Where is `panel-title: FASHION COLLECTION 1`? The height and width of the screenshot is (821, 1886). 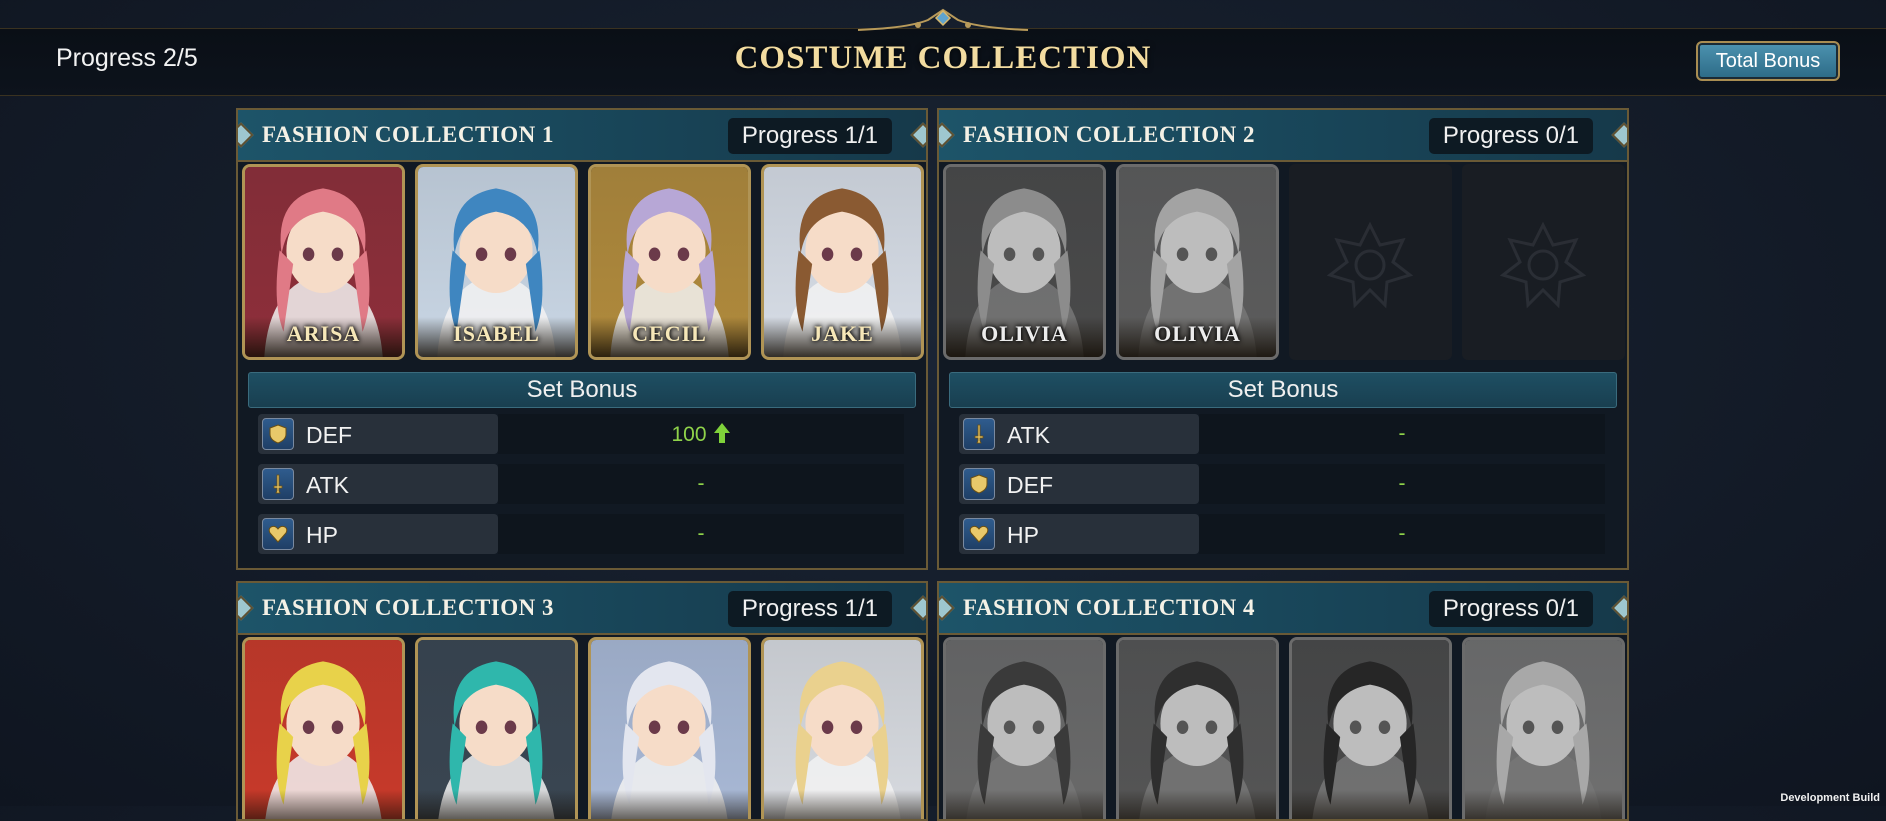
panel-title: FASHION COLLECTION 1 is located at coordinates (408, 134).